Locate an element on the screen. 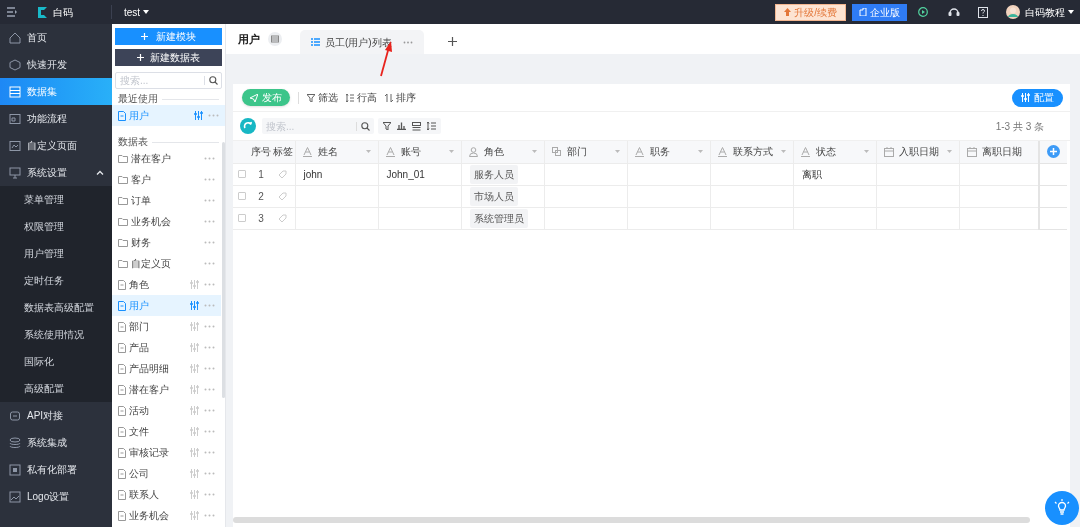  refresh-button is located at coordinates (248, 126).